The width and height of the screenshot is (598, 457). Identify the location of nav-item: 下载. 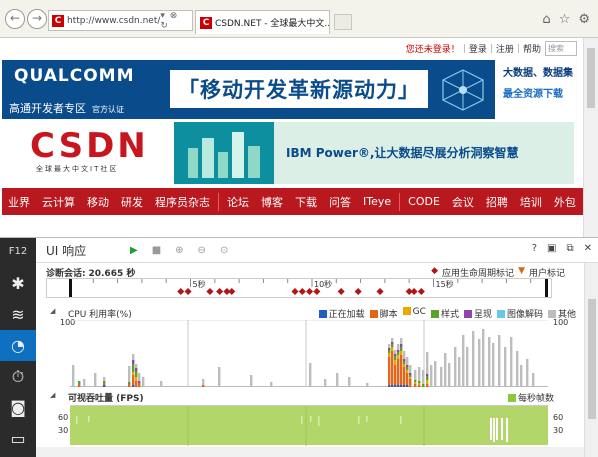
(306, 202).